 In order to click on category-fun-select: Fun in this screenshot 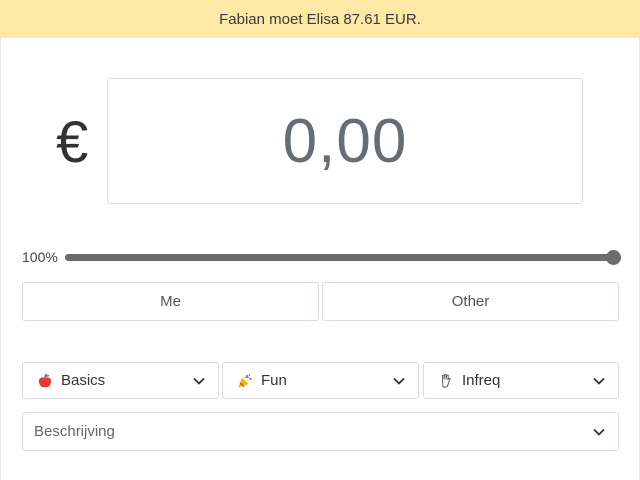, I will do `click(320, 380)`.